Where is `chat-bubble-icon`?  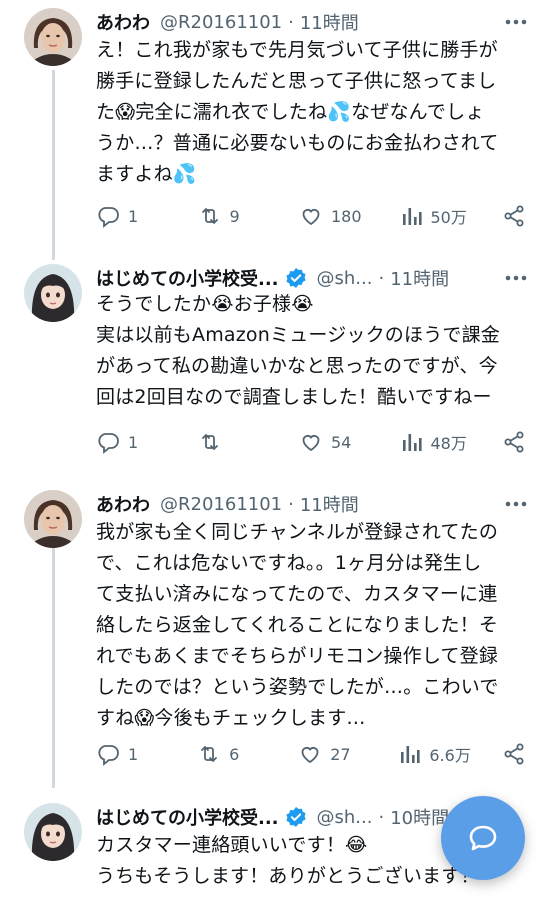
chat-bubble-icon is located at coordinates (483, 838).